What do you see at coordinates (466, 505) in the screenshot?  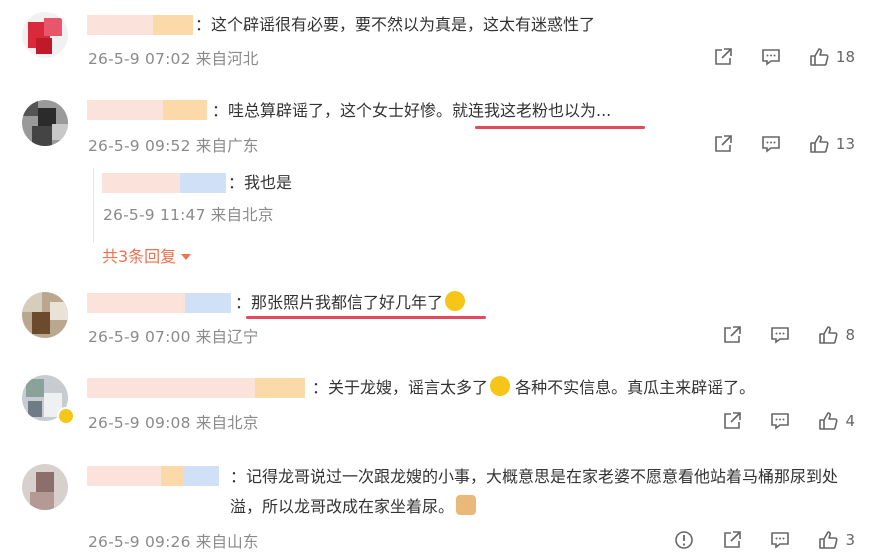 I see `thumbs-up-emoji-icon` at bounding box center [466, 505].